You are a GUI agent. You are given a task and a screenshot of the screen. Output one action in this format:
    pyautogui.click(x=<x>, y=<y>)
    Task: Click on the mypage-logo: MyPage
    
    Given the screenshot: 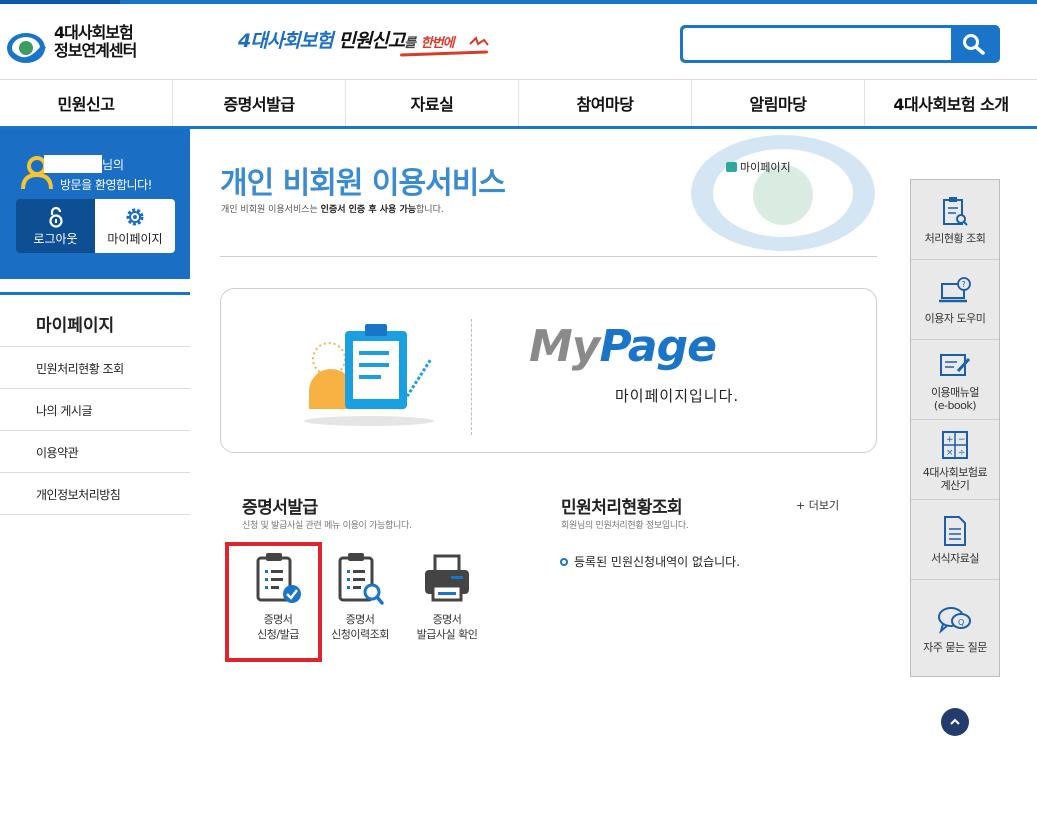 What is the action you would take?
    pyautogui.click(x=623, y=346)
    